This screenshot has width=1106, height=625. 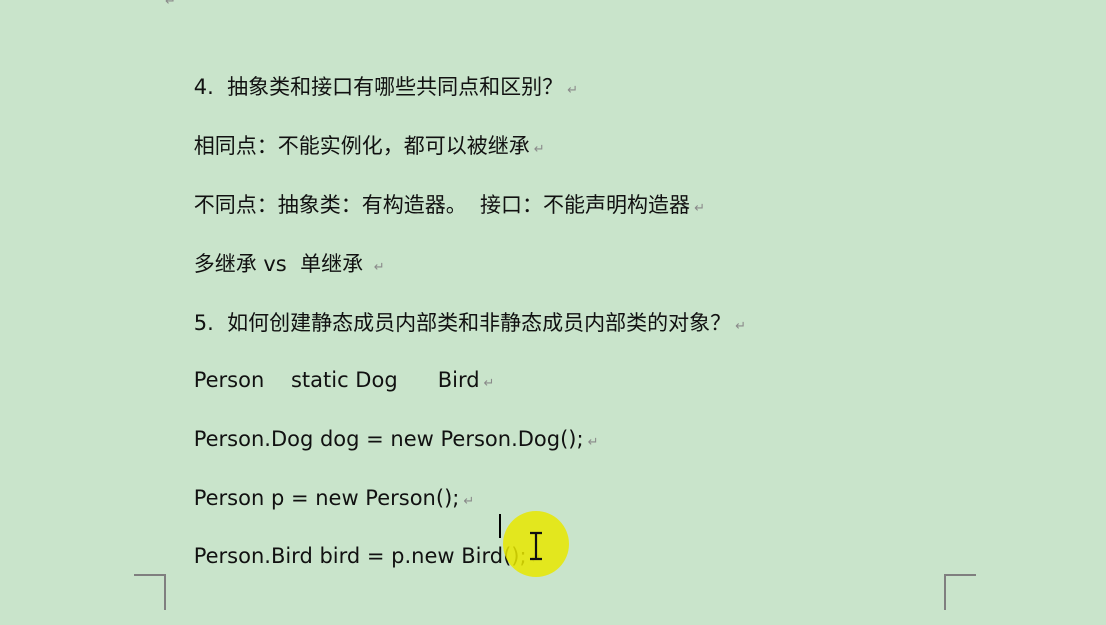 What do you see at coordinates (281, 264) in the screenshot?
I see `line-text: 多继承 vs 单继承` at bounding box center [281, 264].